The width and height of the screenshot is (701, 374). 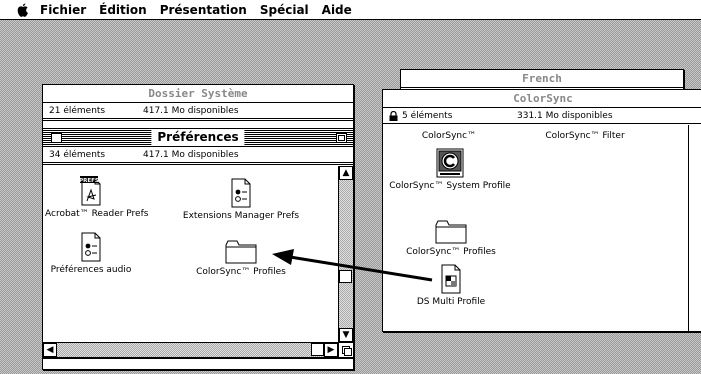 I want to click on resize-box-icon, so click(x=345, y=349).